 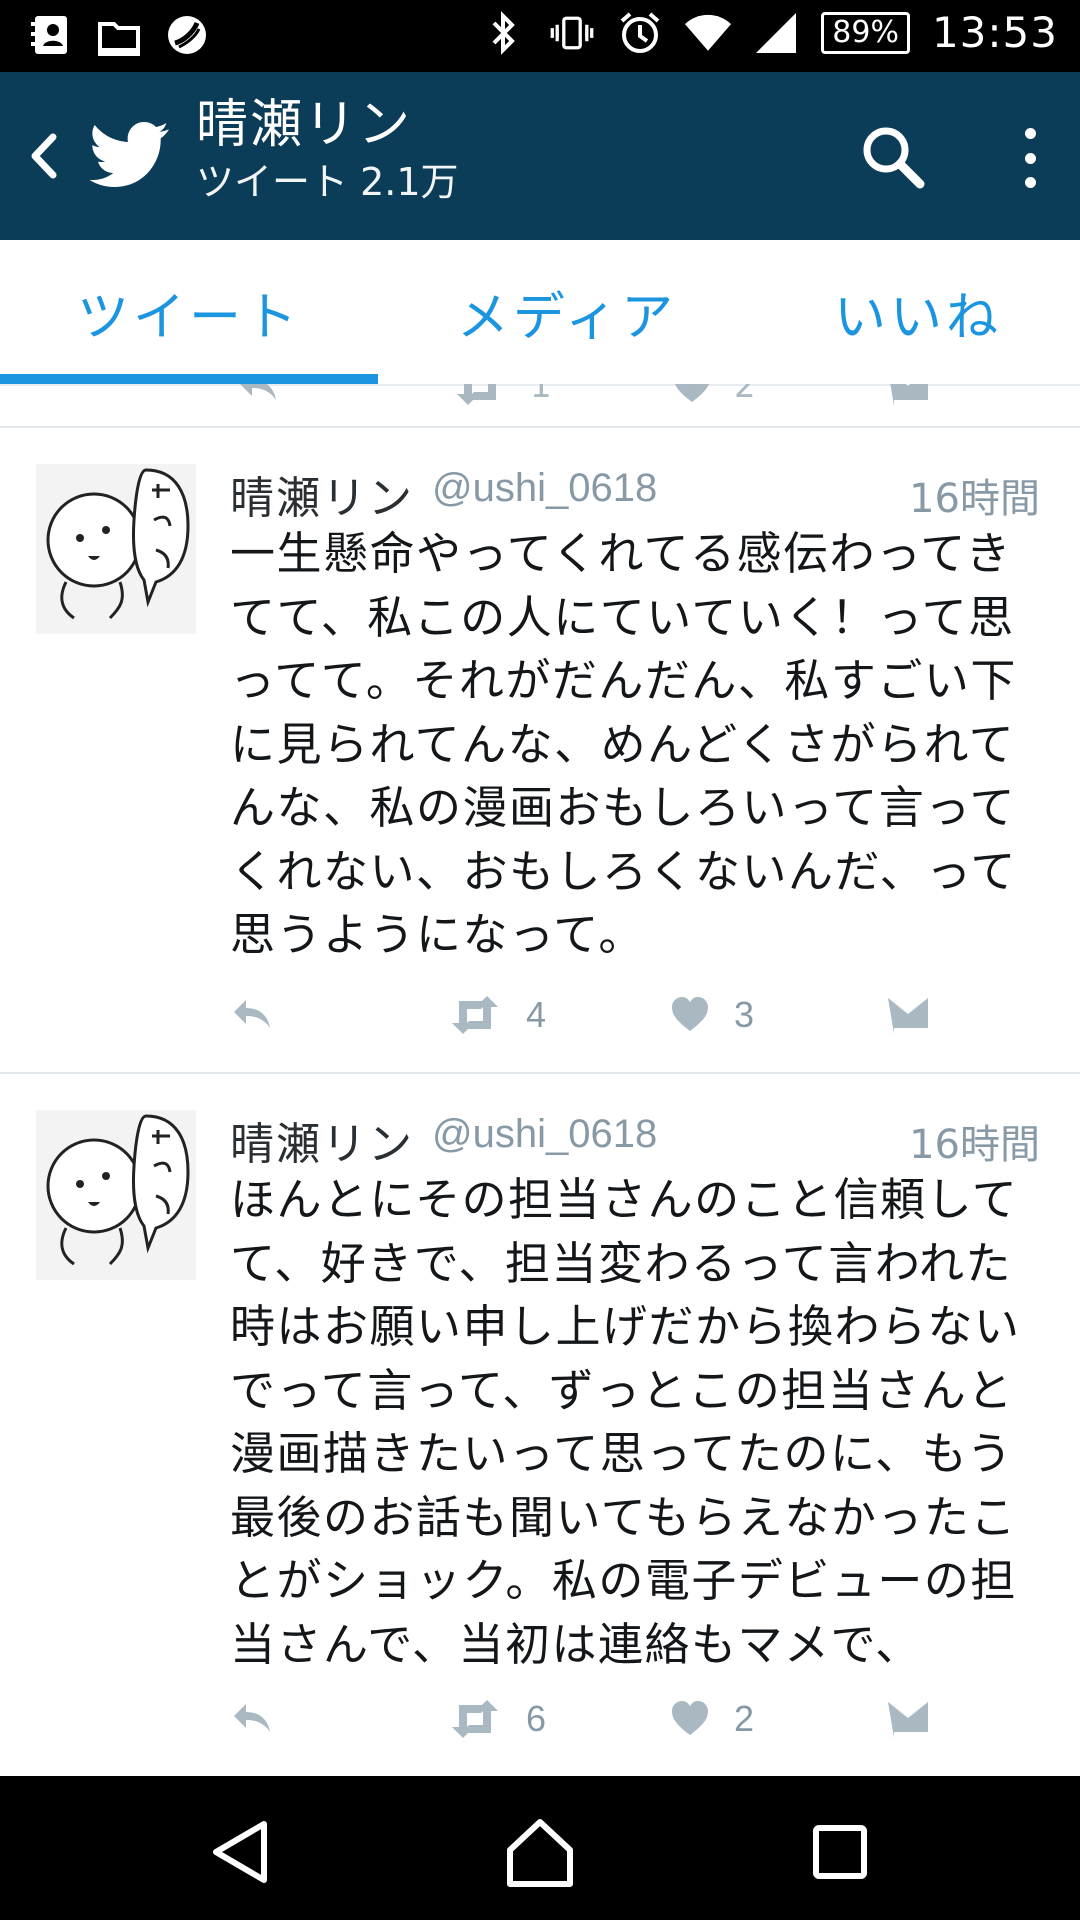 I want to click on battery-indicator: 89%, so click(x=865, y=32).